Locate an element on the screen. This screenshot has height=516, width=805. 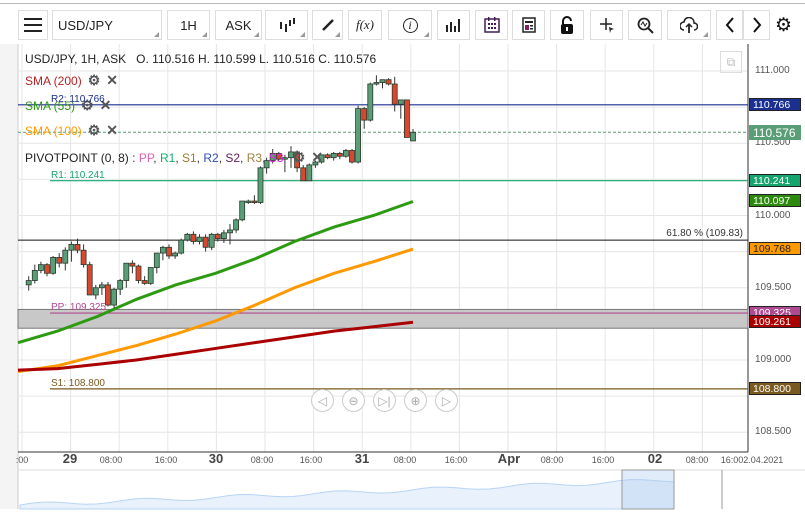
sma-line is located at coordinates (215, 346).